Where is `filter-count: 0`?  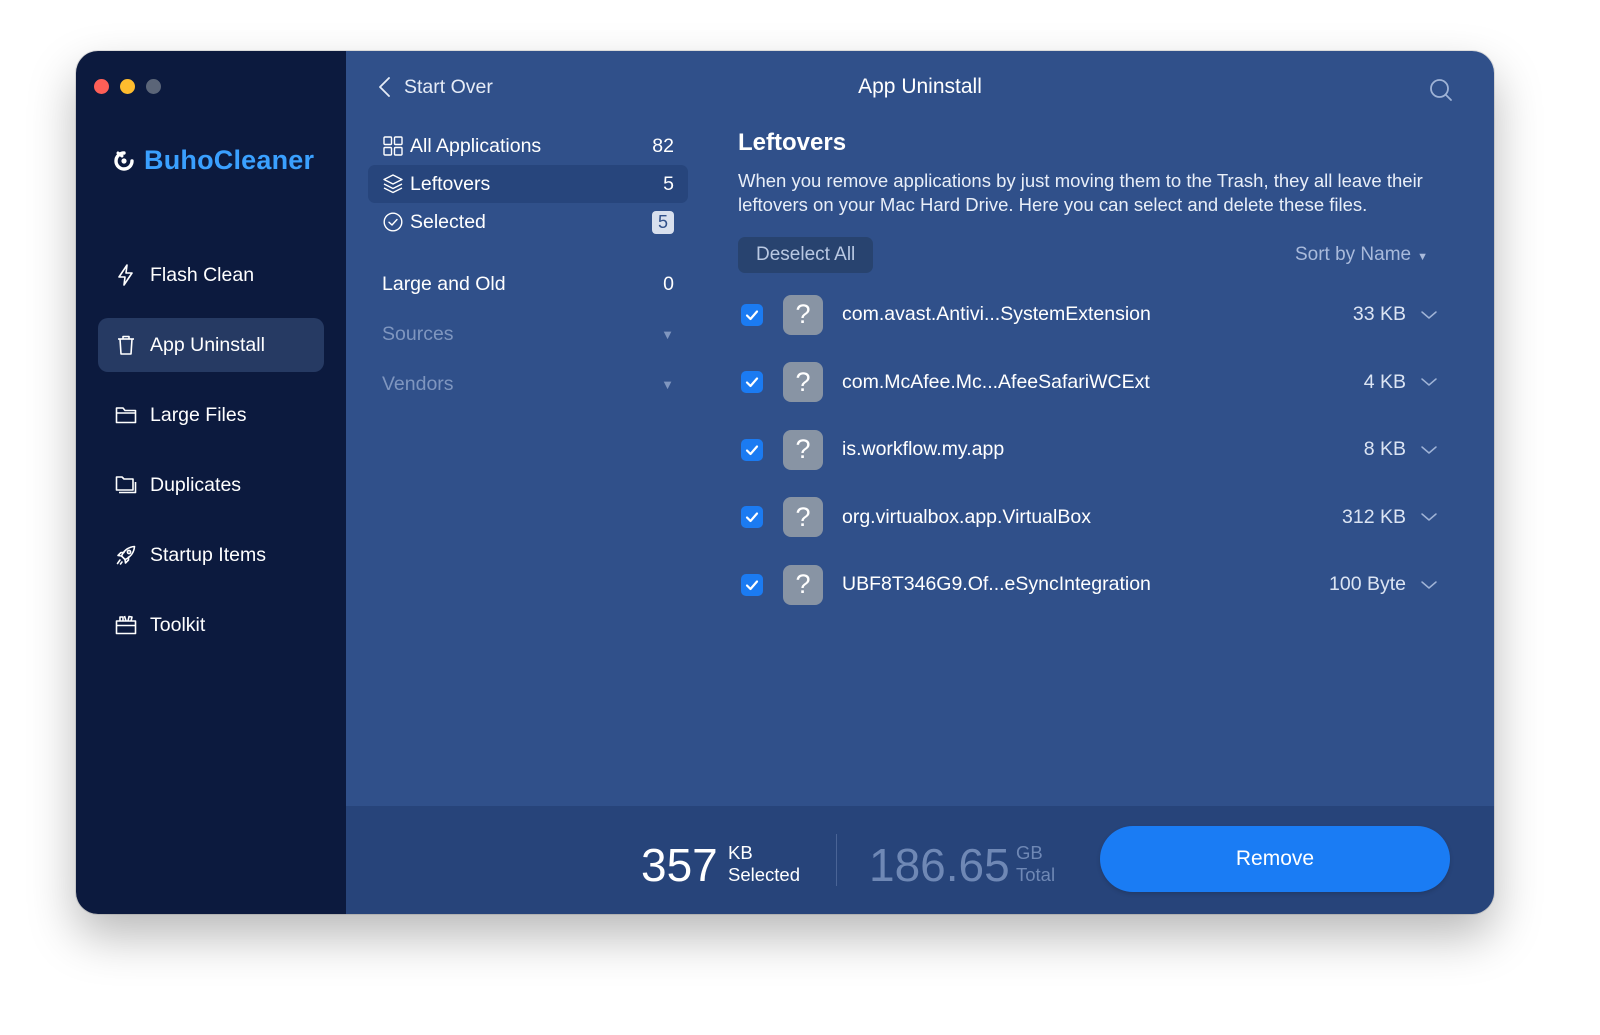 filter-count: 0 is located at coordinates (668, 283).